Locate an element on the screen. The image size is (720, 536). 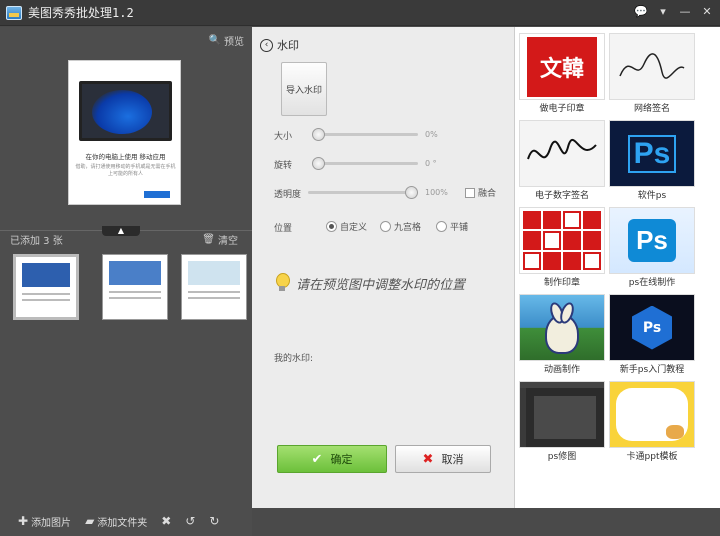
preview-button: 🔍 预览 is located at coordinates (226, 40).